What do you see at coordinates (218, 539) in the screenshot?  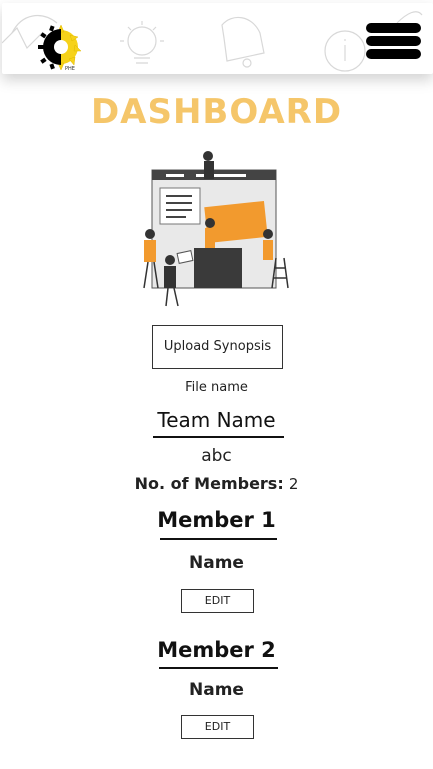 I see `member-1-underline` at bounding box center [218, 539].